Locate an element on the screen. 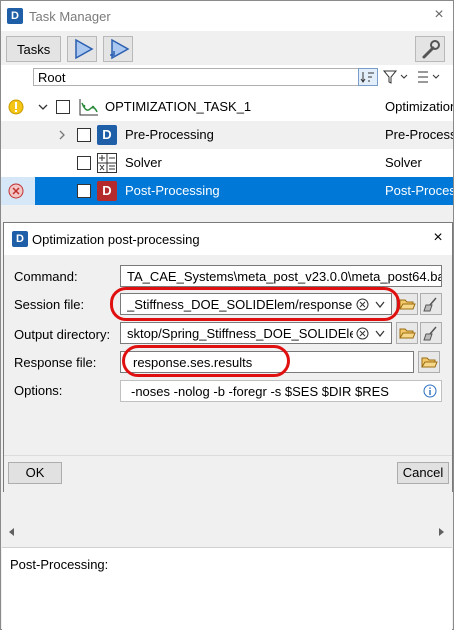 The height and width of the screenshot is (630, 454). pre-processing-icon: D is located at coordinates (107, 135).